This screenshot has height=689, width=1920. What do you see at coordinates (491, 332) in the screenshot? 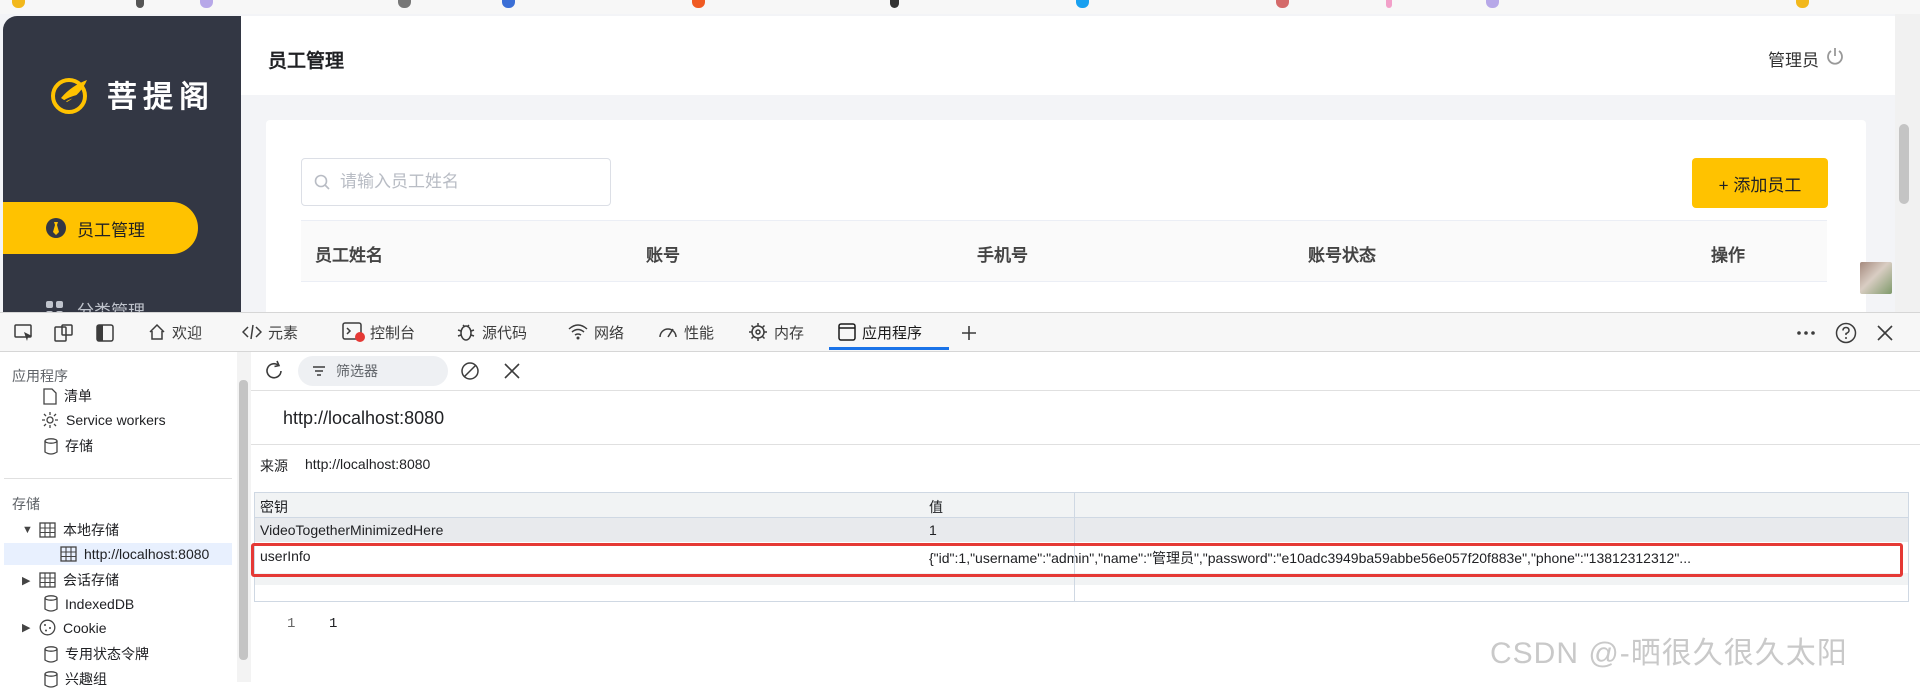
I see `tab-sources: 源代码` at bounding box center [491, 332].